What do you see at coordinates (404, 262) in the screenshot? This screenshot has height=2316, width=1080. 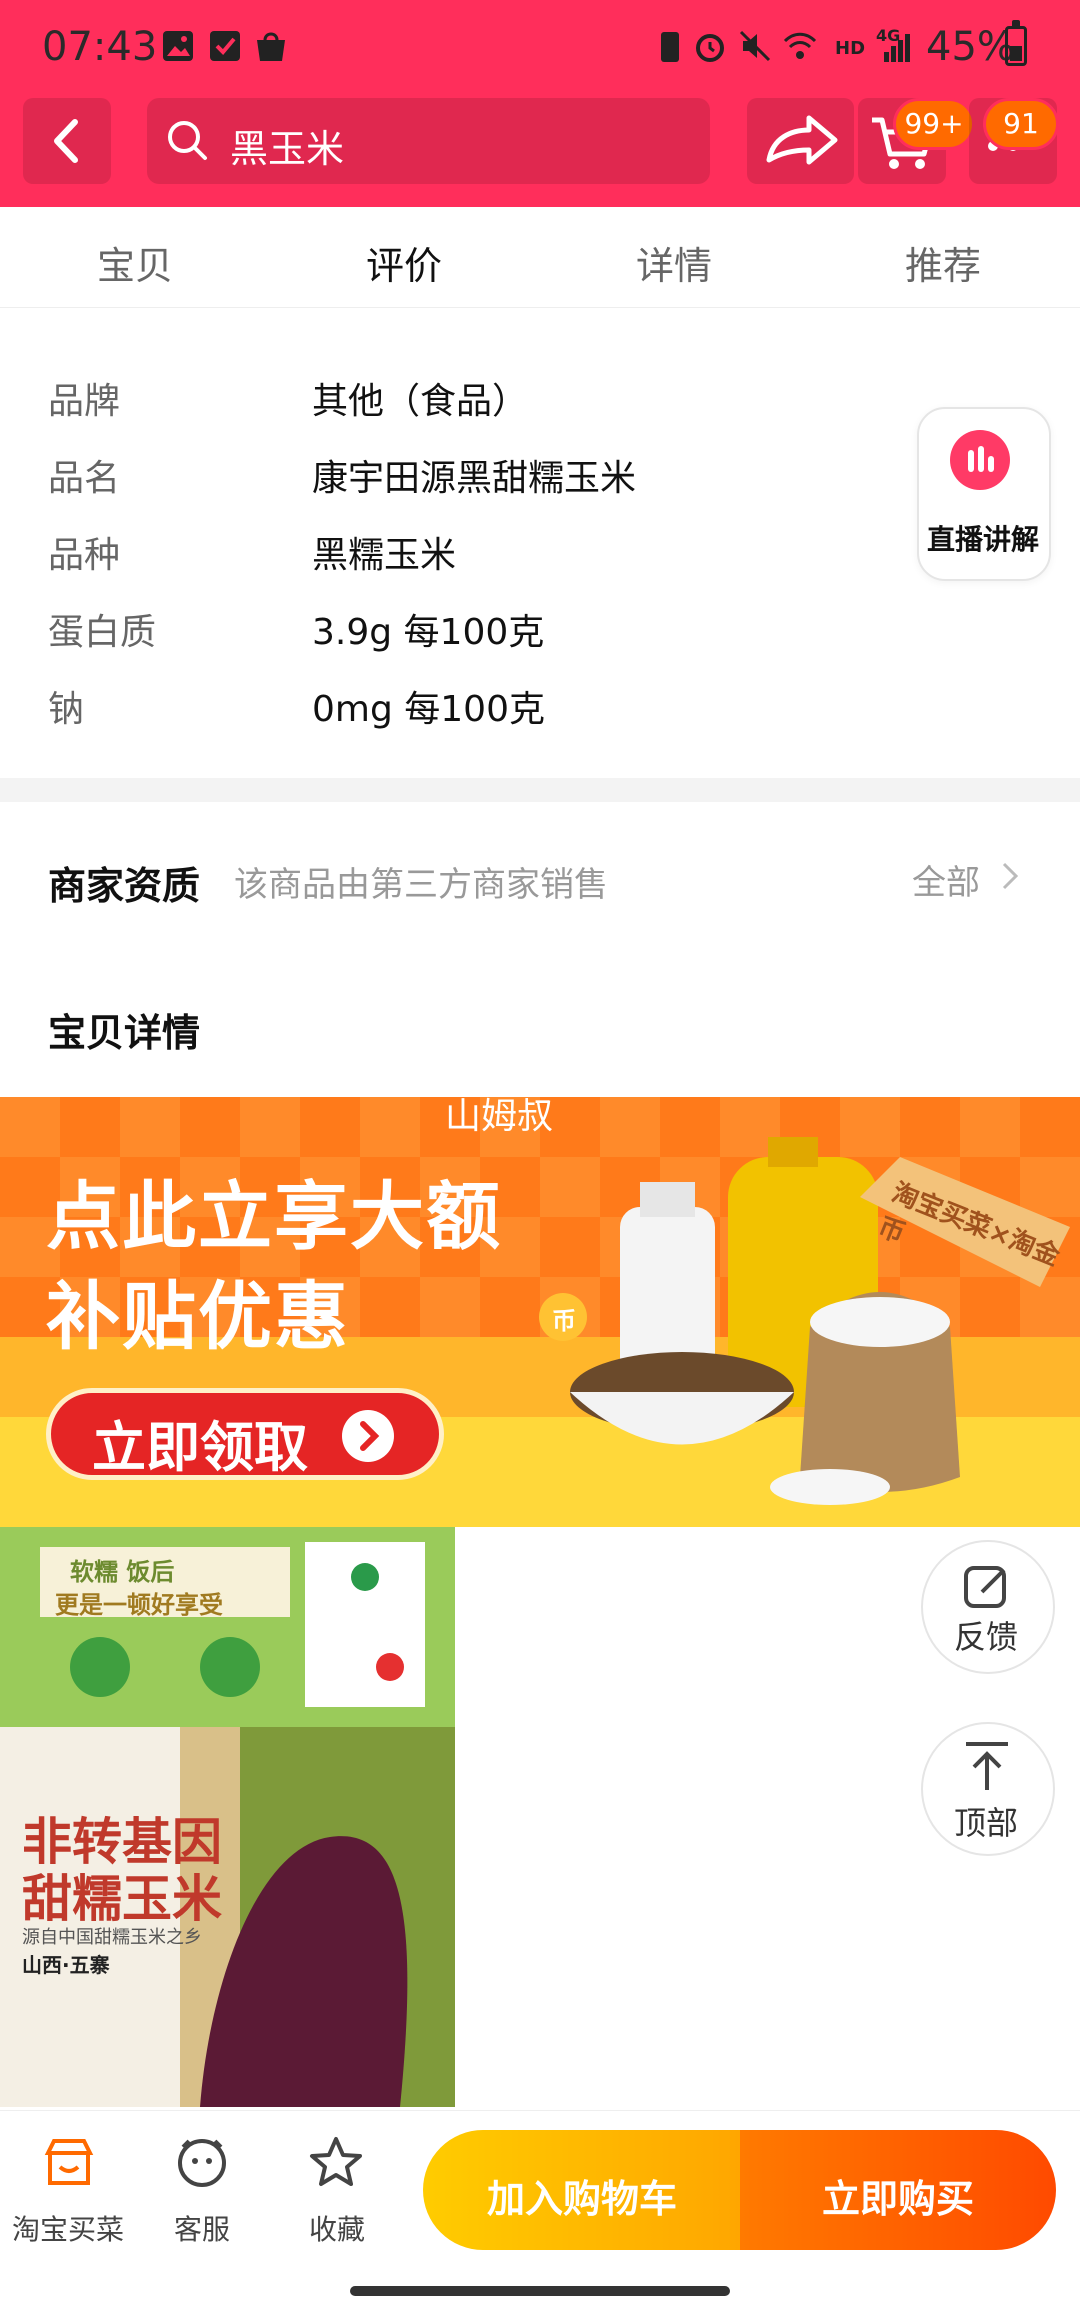 I see `tab-reviews: 评价` at bounding box center [404, 262].